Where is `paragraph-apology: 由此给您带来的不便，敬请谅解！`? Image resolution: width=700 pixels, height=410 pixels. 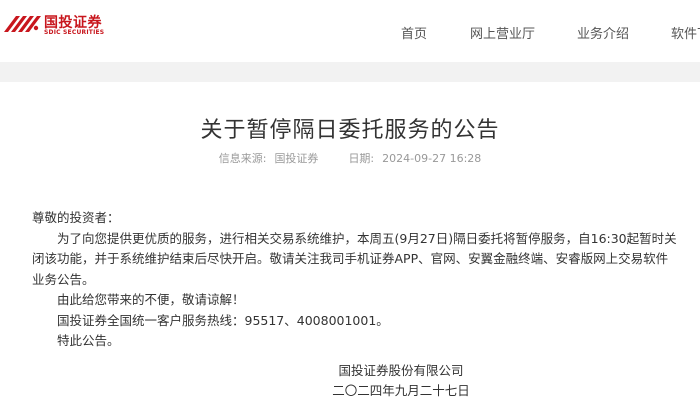
paragraph-apology: 由此给您带来的不便，敬请谅解！ is located at coordinates (151, 299).